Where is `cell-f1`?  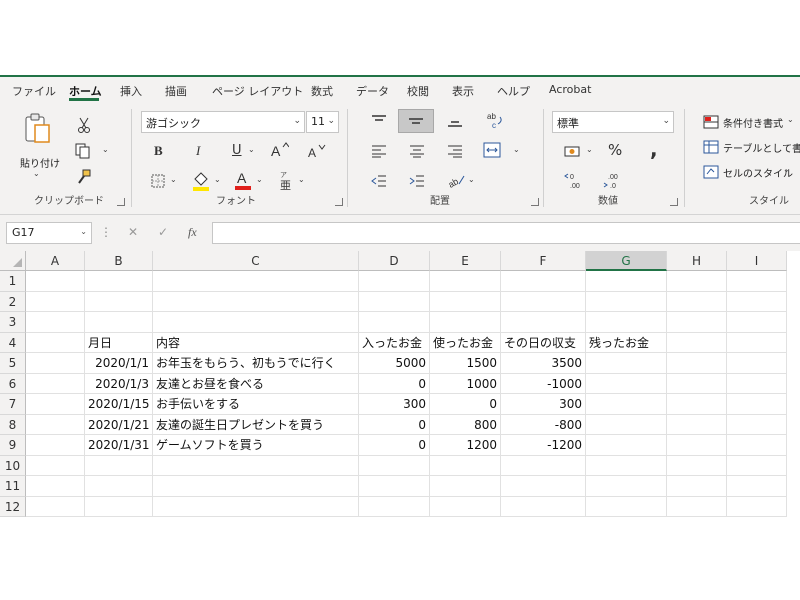 cell-f1 is located at coordinates (543, 281).